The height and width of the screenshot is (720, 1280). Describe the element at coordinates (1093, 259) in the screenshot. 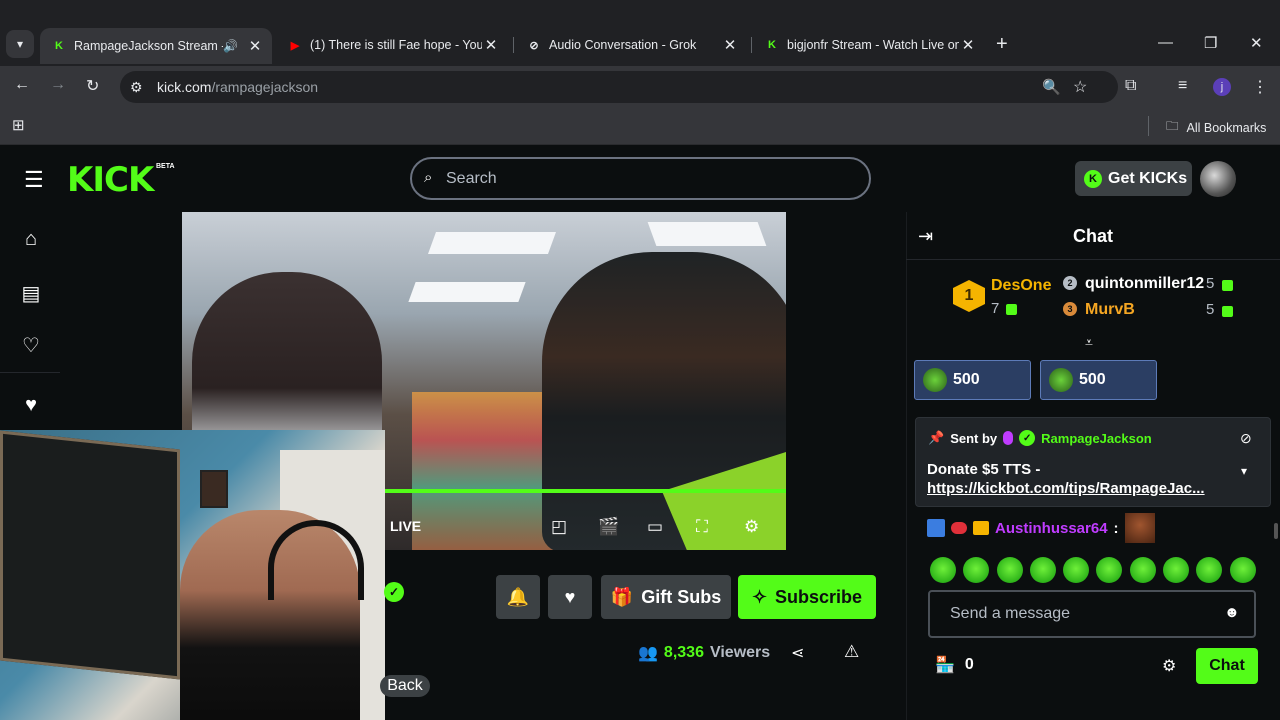

I see `chat-header-divider` at that location.